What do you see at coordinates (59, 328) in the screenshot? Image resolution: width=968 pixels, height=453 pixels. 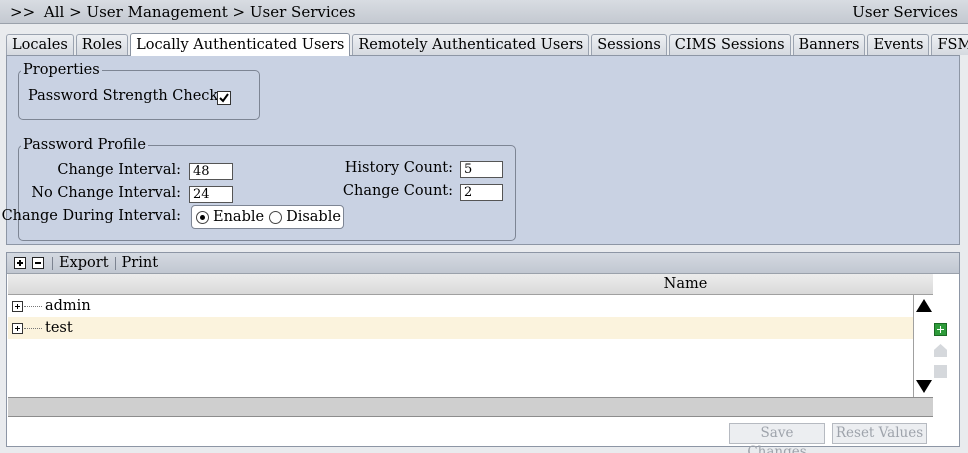 I see `user-name-cell: test` at bounding box center [59, 328].